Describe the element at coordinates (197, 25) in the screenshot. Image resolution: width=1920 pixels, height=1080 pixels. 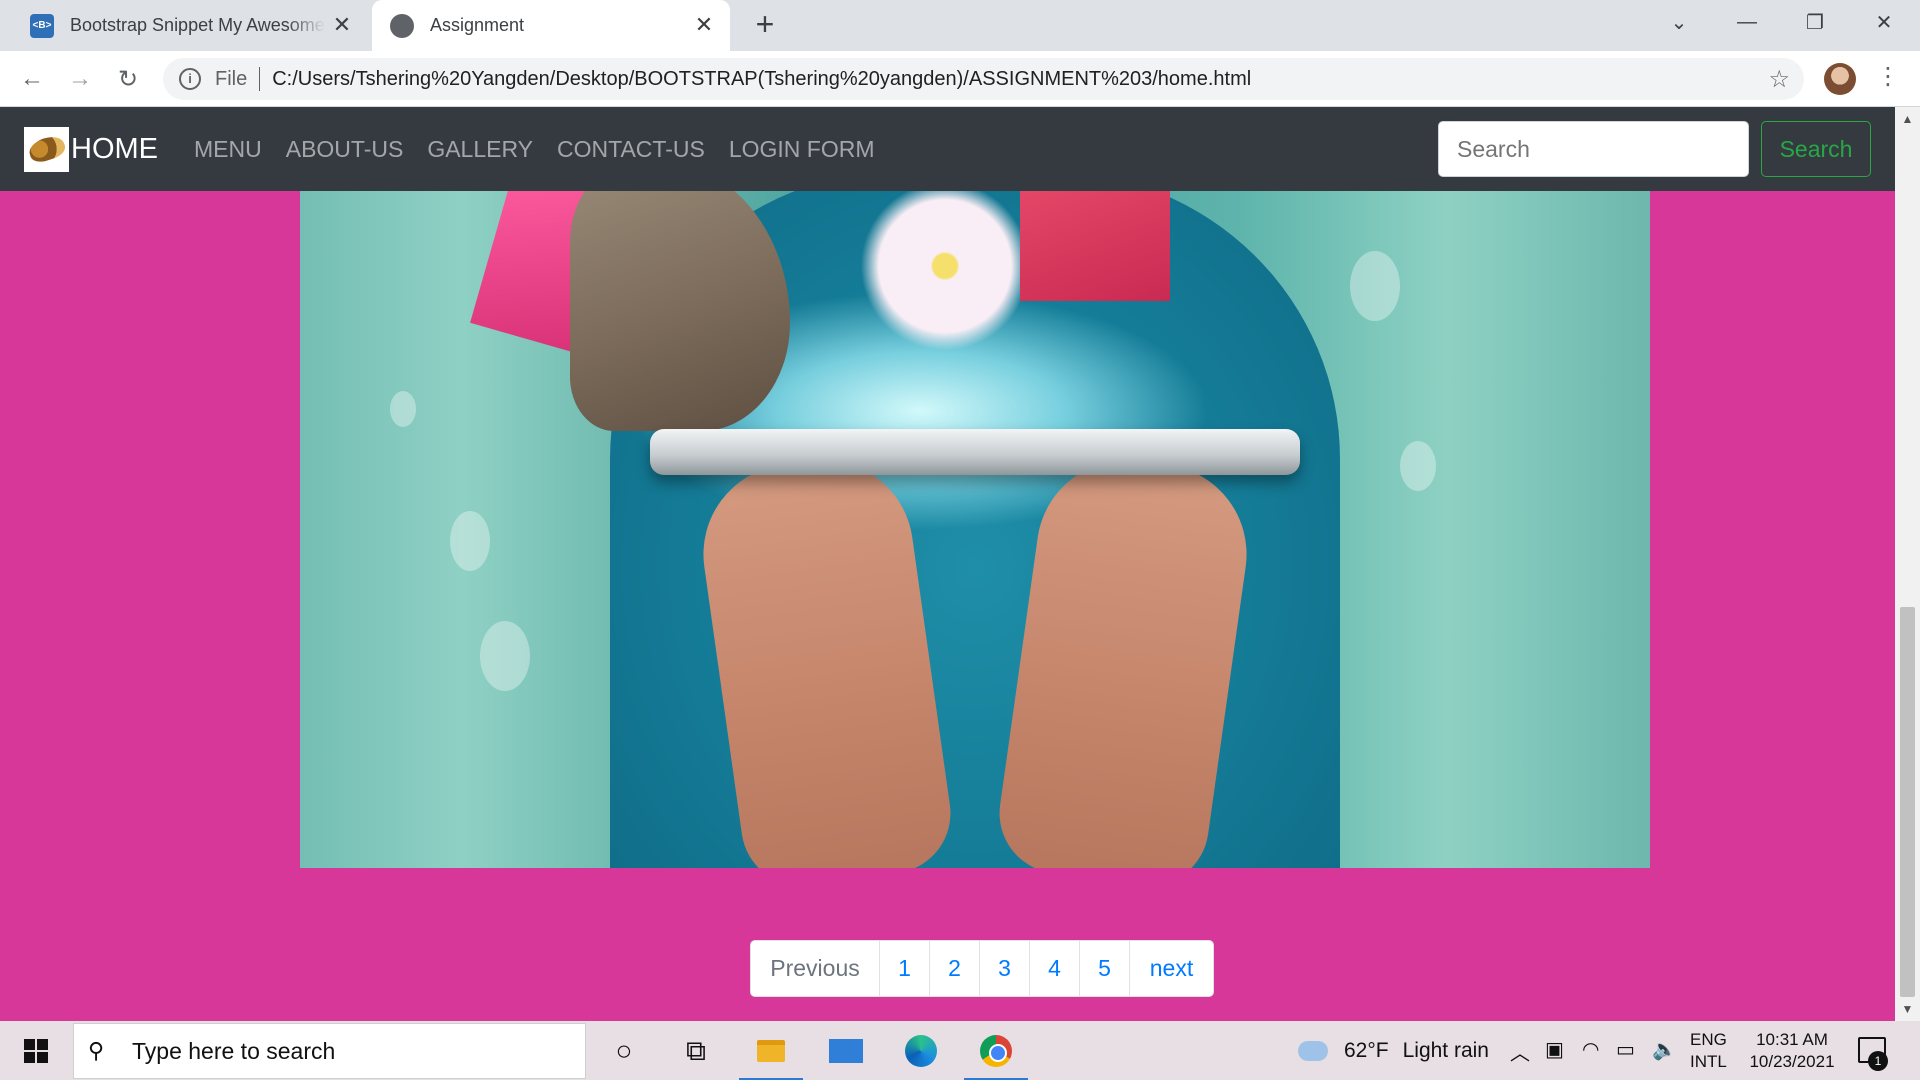
I see `tab-title: Bootstrap Snippet My Awesome Navbar` at that location.